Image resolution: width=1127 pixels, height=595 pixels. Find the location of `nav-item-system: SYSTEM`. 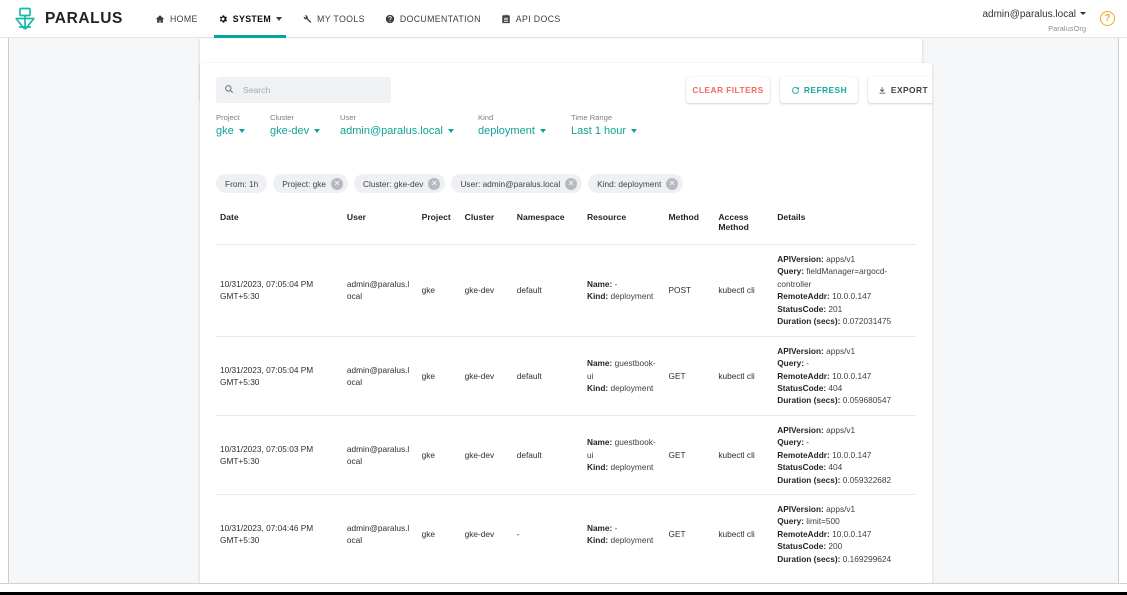

nav-item-system: SYSTEM is located at coordinates (250, 19).